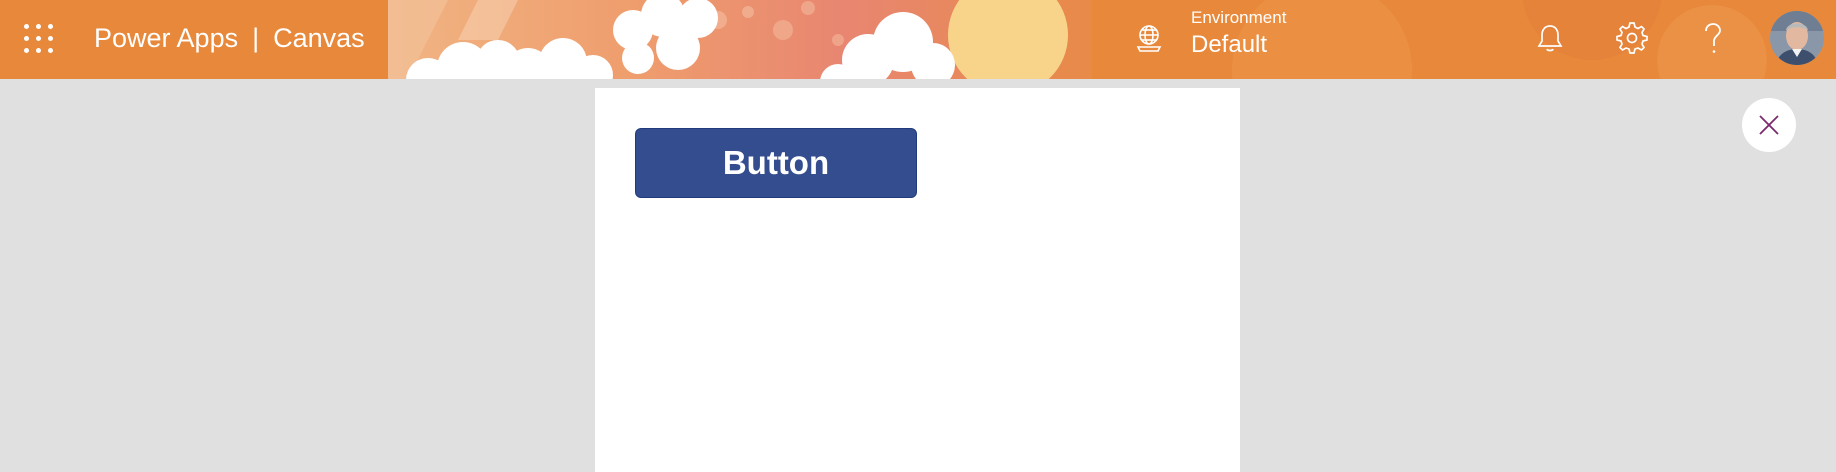 This screenshot has width=1836, height=472. I want to click on section-name: Canvas, so click(319, 38).